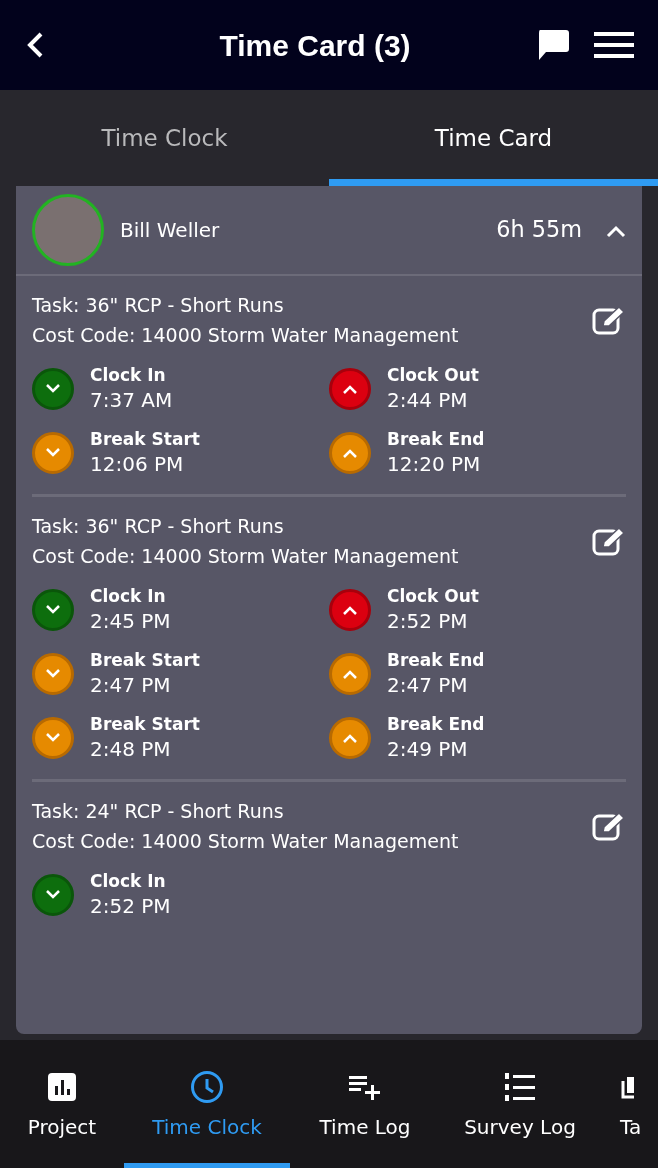 The image size is (658, 1168). What do you see at coordinates (614, 45) in the screenshot?
I see `menu-icon` at bounding box center [614, 45].